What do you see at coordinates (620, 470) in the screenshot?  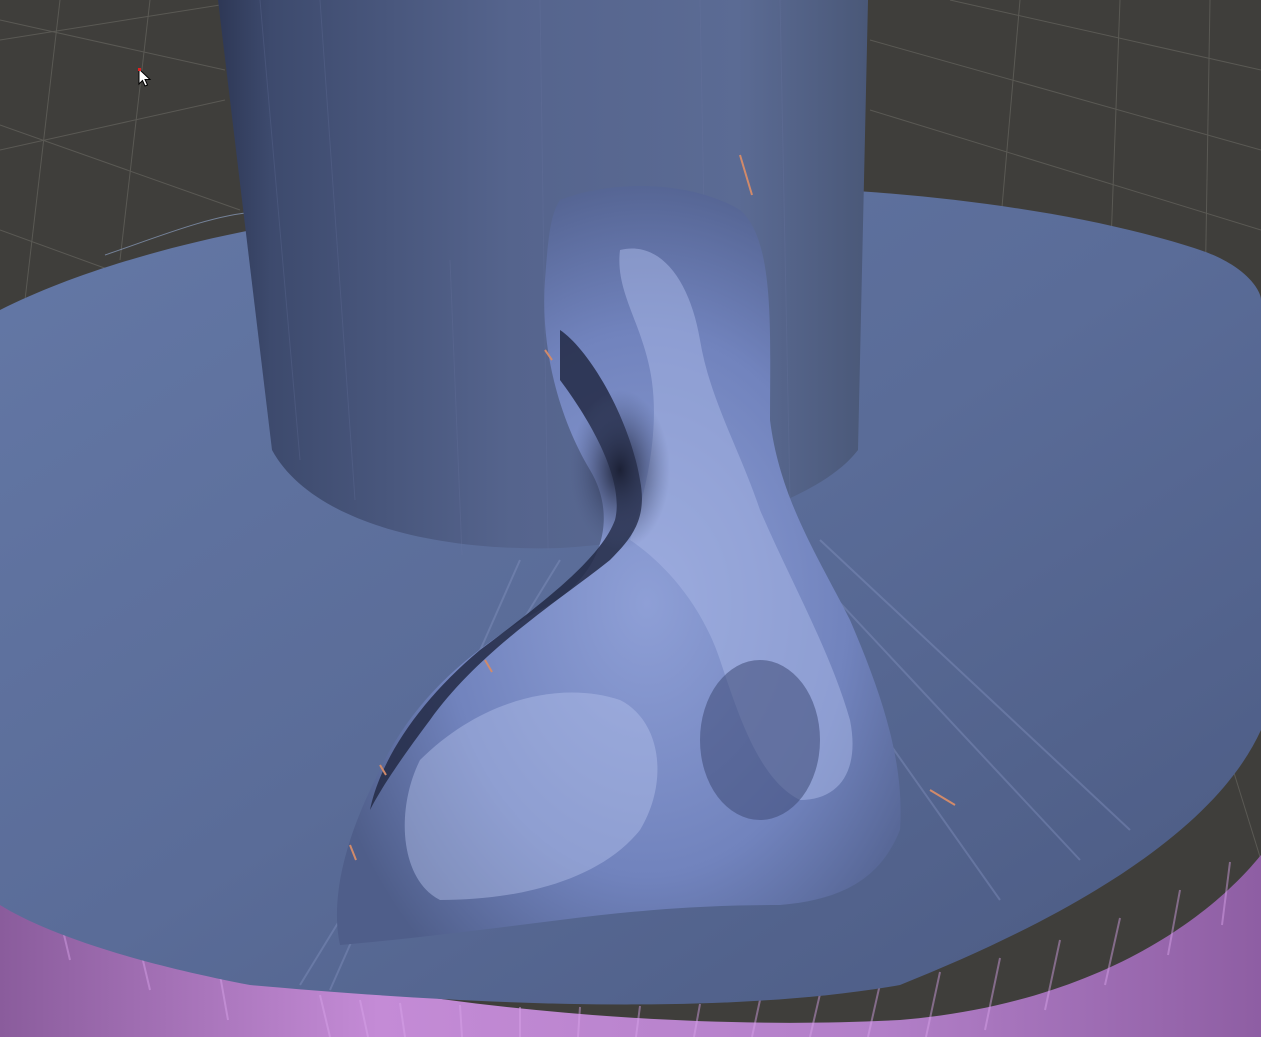 I see `blob-hole-shadow` at bounding box center [620, 470].